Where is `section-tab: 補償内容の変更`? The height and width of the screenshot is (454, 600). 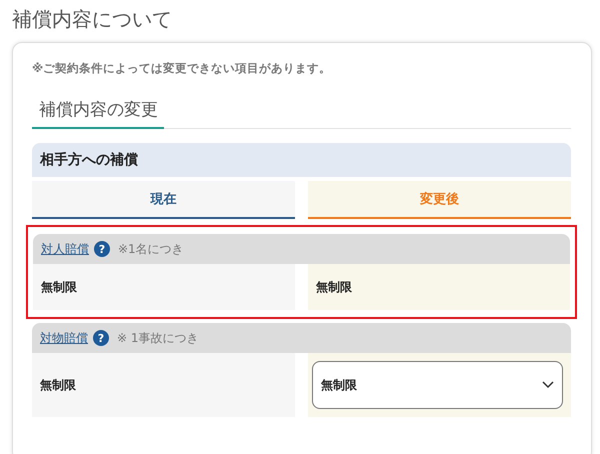
section-tab: 補償内容の変更 is located at coordinates (98, 113).